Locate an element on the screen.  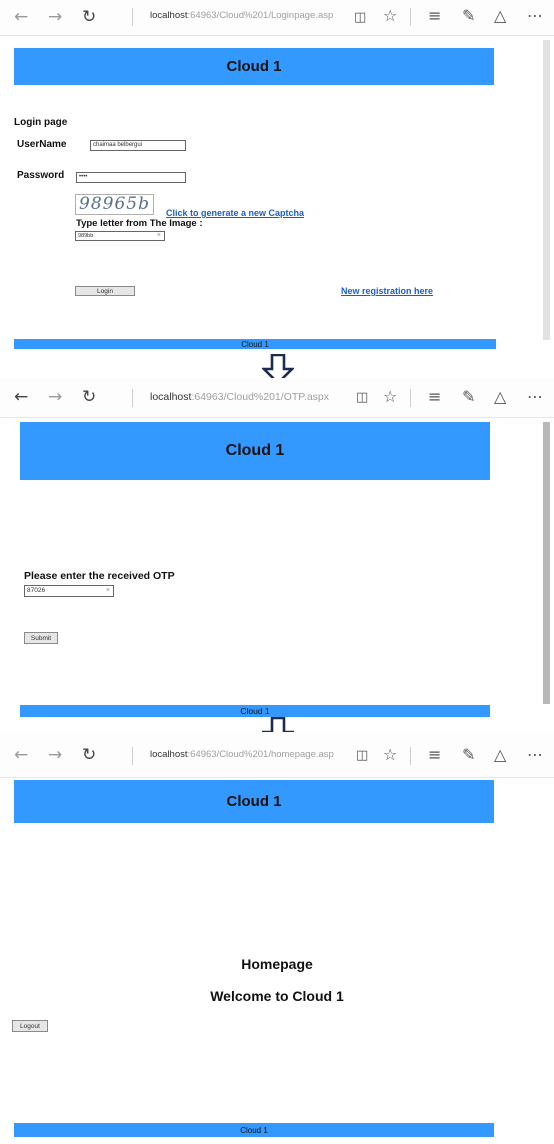
new-registration-link: New registration here is located at coordinates (387, 291).